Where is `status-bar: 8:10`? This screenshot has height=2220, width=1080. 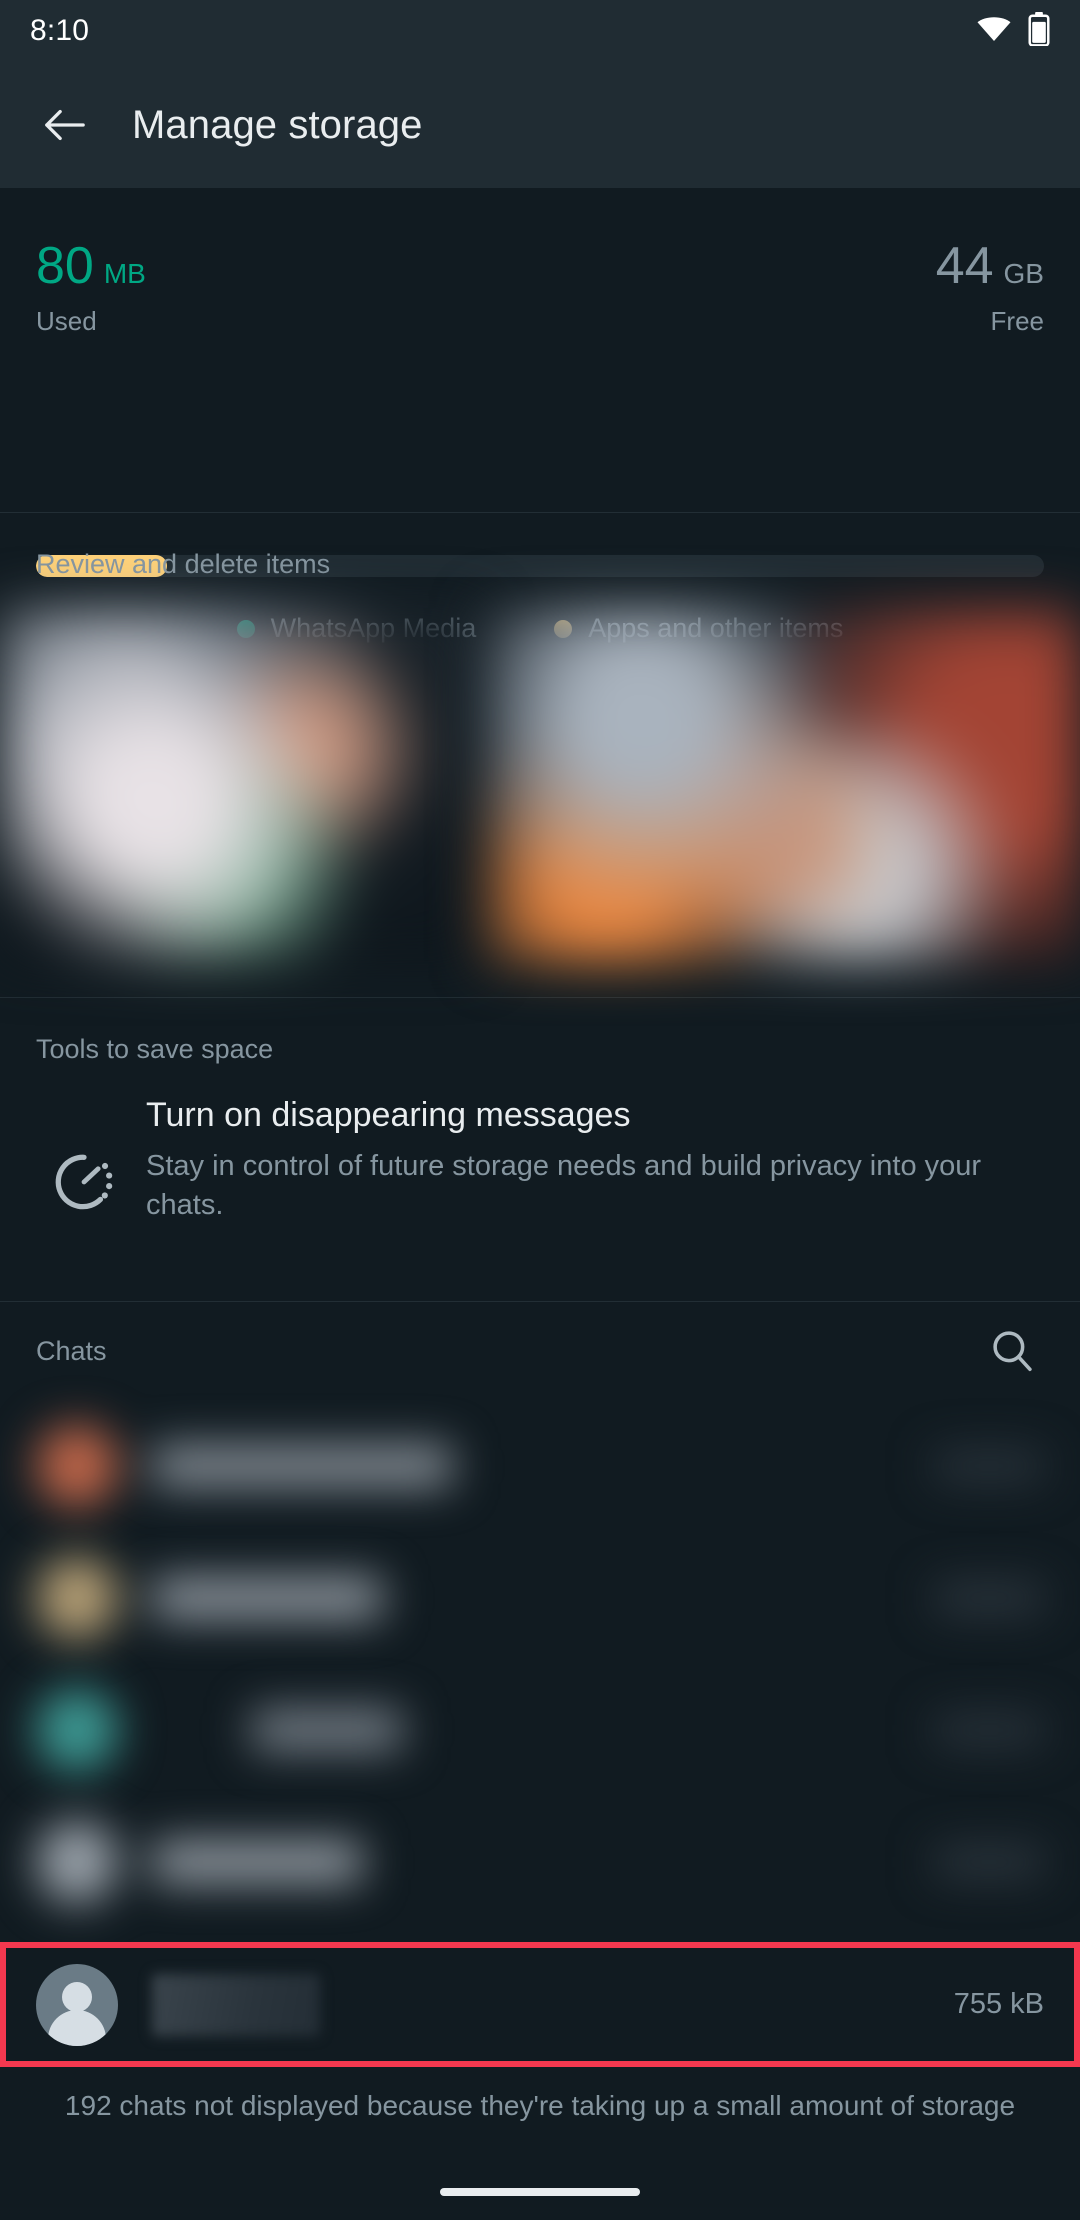 status-bar: 8:10 is located at coordinates (540, 31).